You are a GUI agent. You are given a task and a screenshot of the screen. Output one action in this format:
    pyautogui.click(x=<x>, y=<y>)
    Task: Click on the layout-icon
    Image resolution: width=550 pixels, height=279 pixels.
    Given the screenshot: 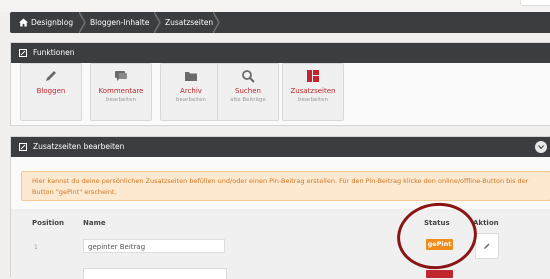 What is the action you would take?
    pyautogui.click(x=313, y=76)
    